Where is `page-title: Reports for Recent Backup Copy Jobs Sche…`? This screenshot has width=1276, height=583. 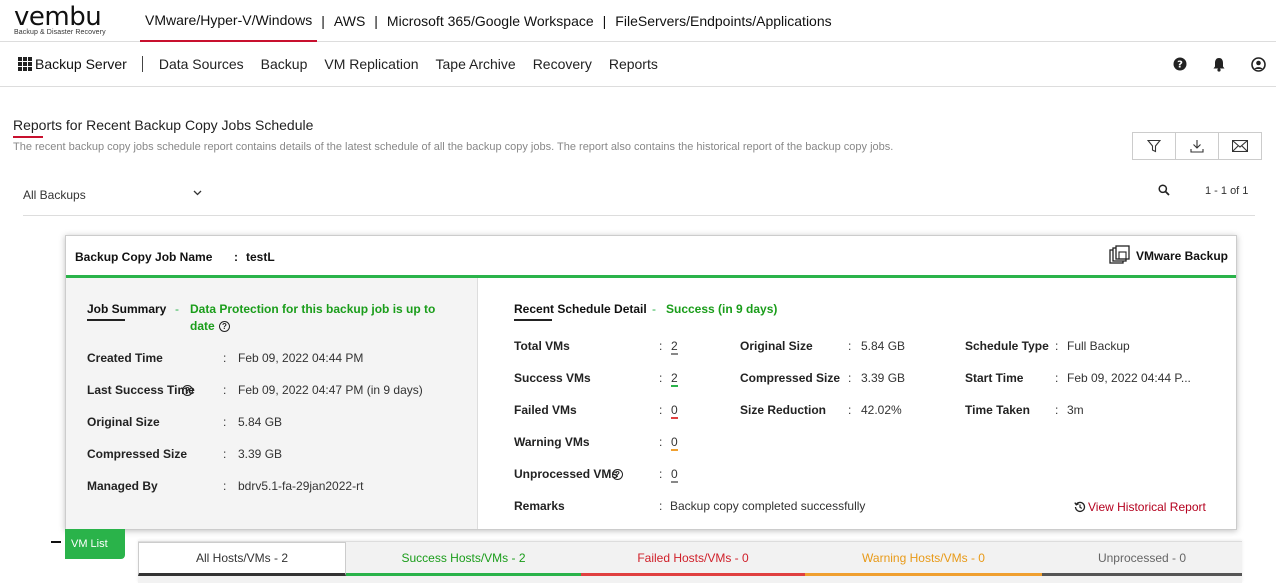 page-title: Reports for Recent Backup Copy Jobs Sche… is located at coordinates (163, 125).